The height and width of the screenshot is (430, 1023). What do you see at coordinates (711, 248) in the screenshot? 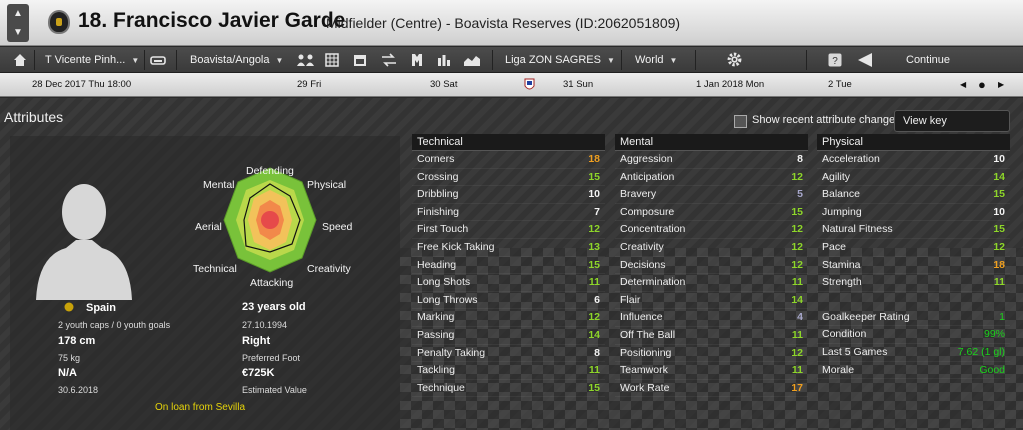
I see `attribute-row: Creativity 12` at bounding box center [711, 248].